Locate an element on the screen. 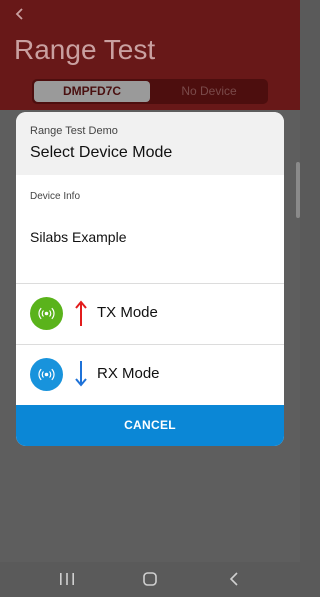 The height and width of the screenshot is (597, 320). tx-mode-option: TX Mode is located at coordinates (150, 314).